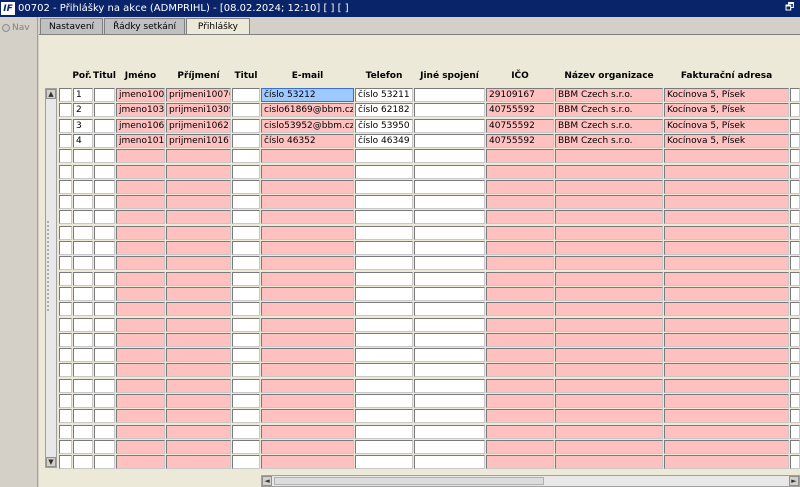 The width and height of the screenshot is (800, 487). Describe the element at coordinates (609, 140) in the screenshot. I see `cell-nazev: BBM Czech s.r.o.` at that location.